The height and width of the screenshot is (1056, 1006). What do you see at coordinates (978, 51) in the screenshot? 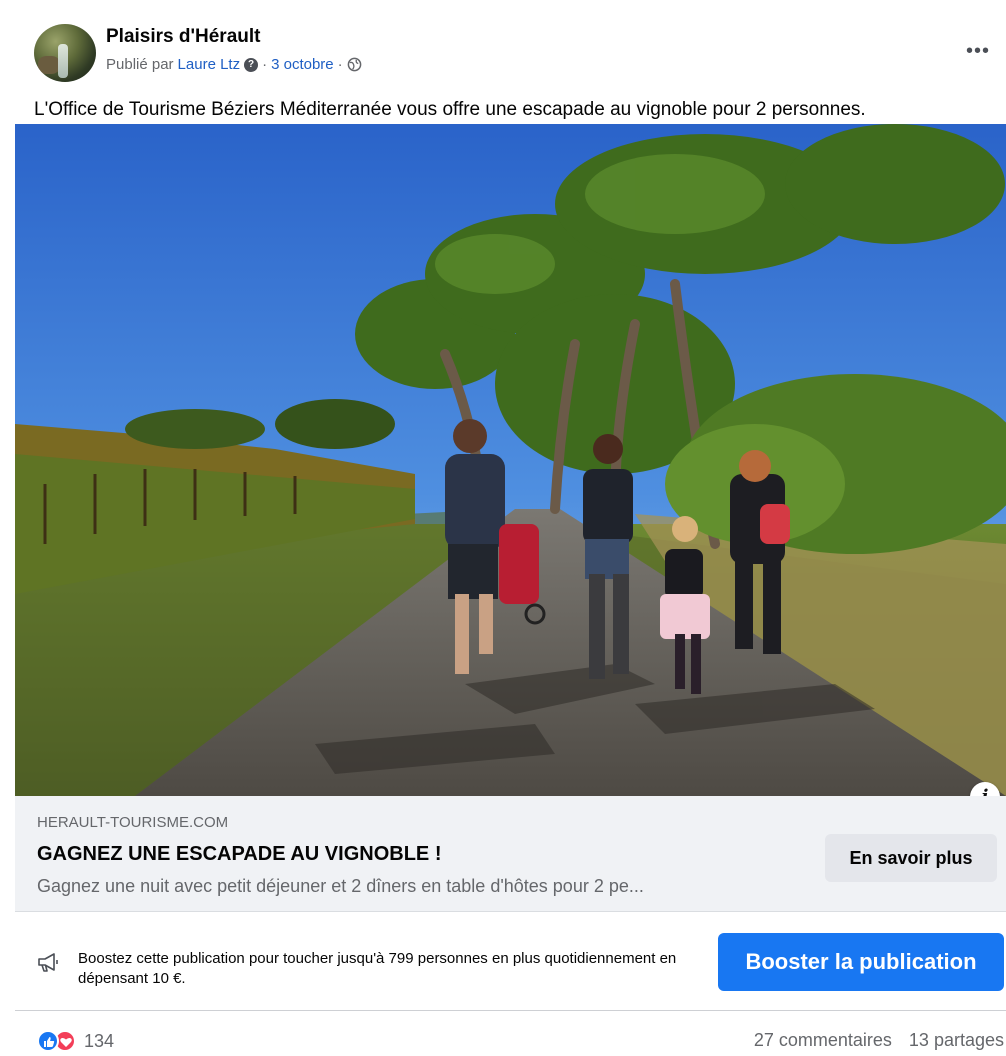
I see `more-options-icon: •••` at bounding box center [978, 51].